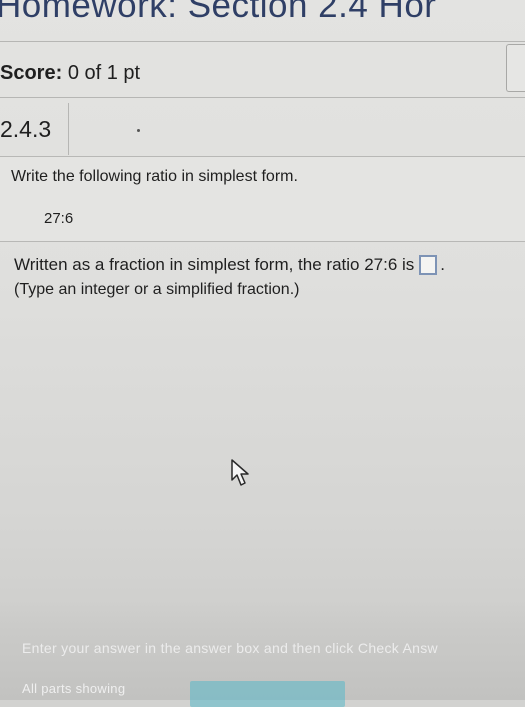 This screenshot has height=707, width=525. What do you see at coordinates (59, 218) in the screenshot?
I see `ratio-expression: 27:6` at bounding box center [59, 218].